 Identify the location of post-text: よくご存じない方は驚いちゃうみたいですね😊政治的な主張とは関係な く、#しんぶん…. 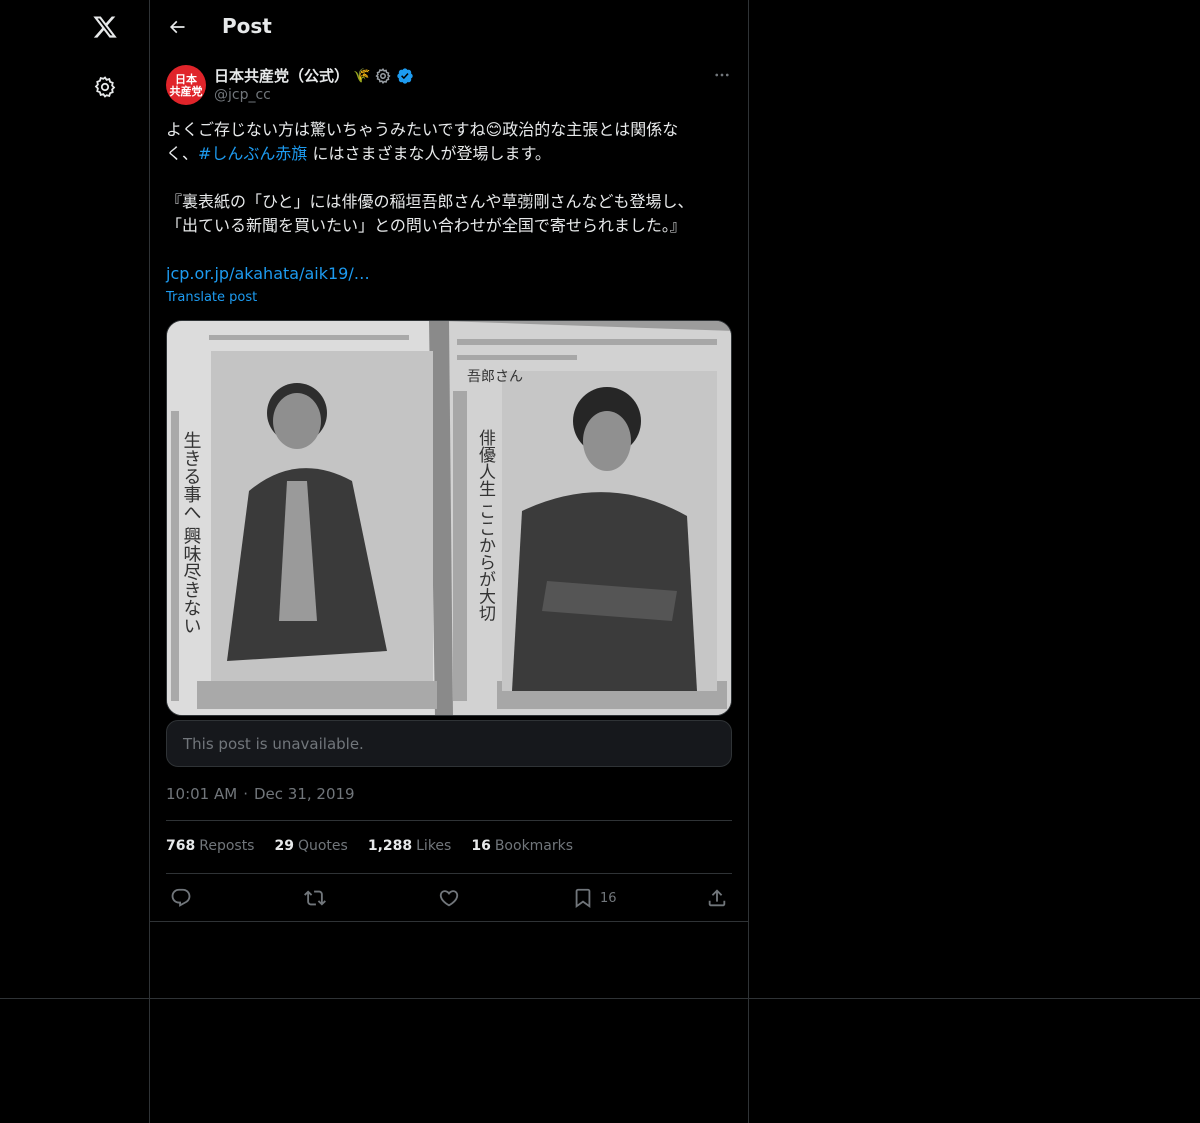
(450, 202).